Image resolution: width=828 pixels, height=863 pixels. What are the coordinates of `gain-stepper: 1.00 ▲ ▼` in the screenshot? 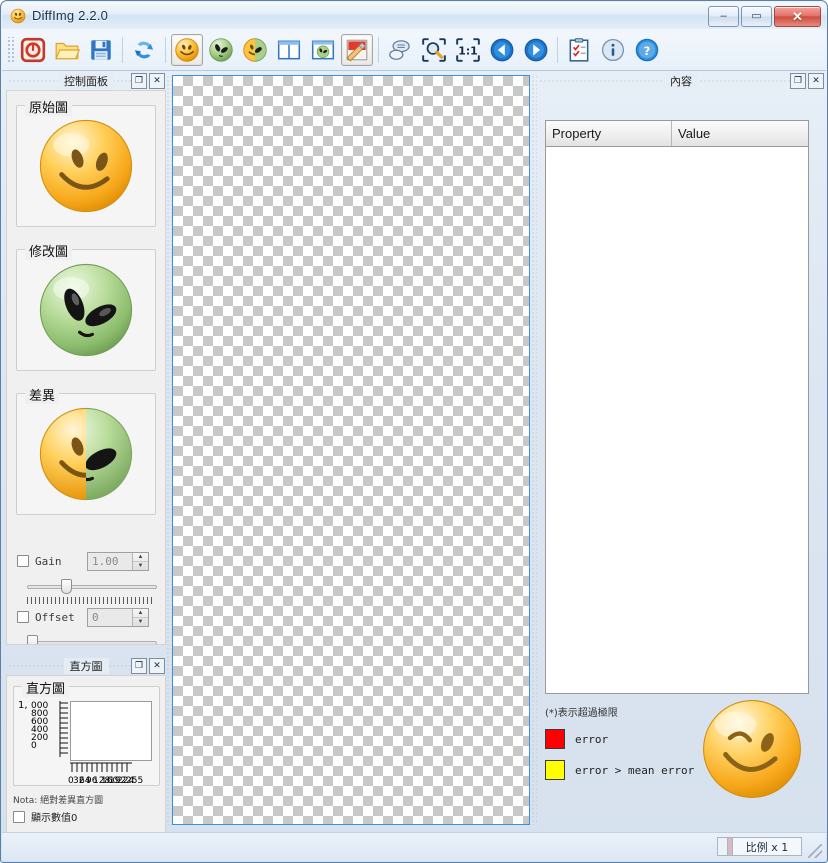 It's located at (118, 561).